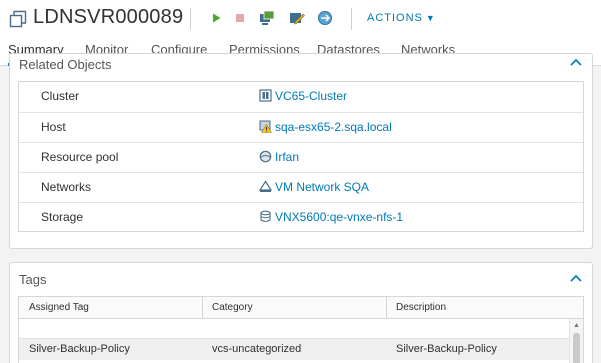 This screenshot has height=363, width=601. I want to click on scroll-up-icon: ▲, so click(576, 325).